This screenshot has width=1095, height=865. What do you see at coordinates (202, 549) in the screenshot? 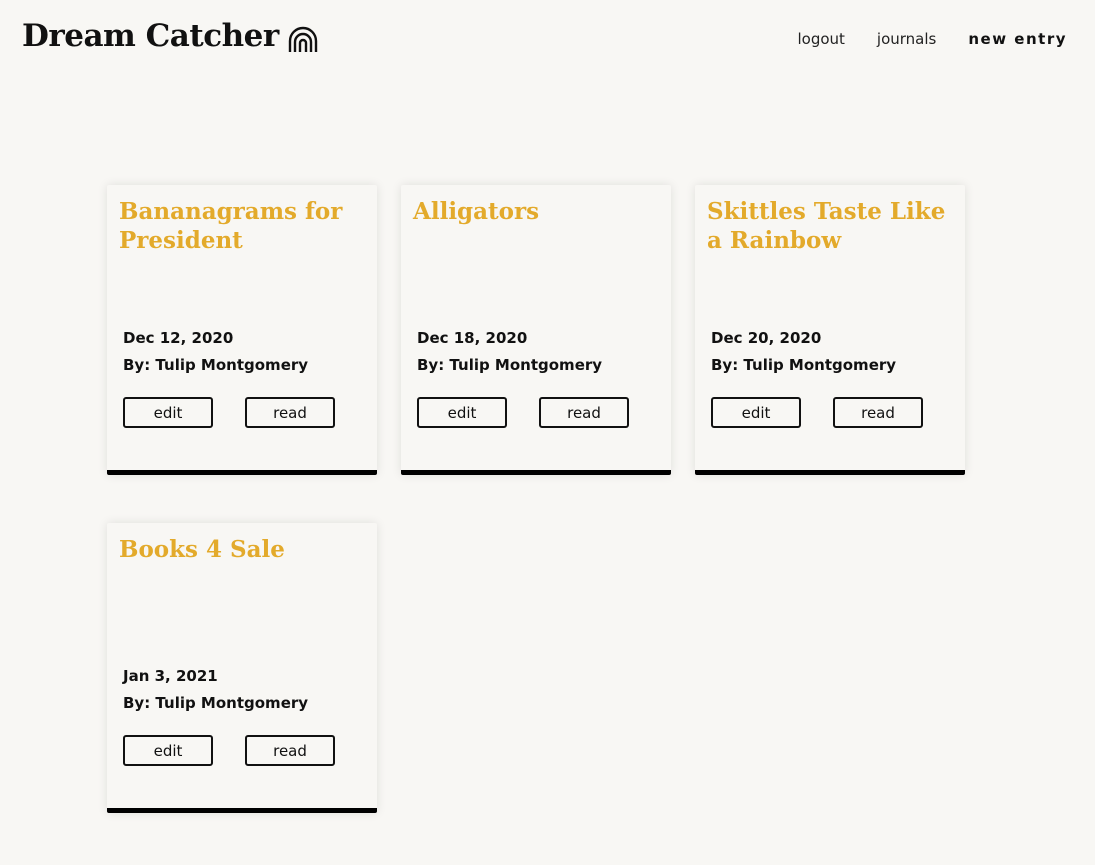
I see `entry-title: Books 4 Sale` at bounding box center [202, 549].